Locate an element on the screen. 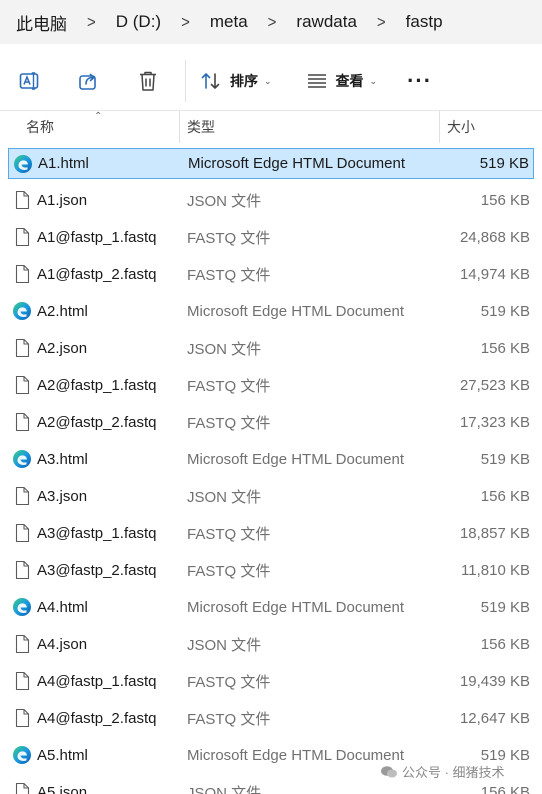 The image size is (542, 794). file-name: A2@fastp_1.fastq is located at coordinates (97, 385).